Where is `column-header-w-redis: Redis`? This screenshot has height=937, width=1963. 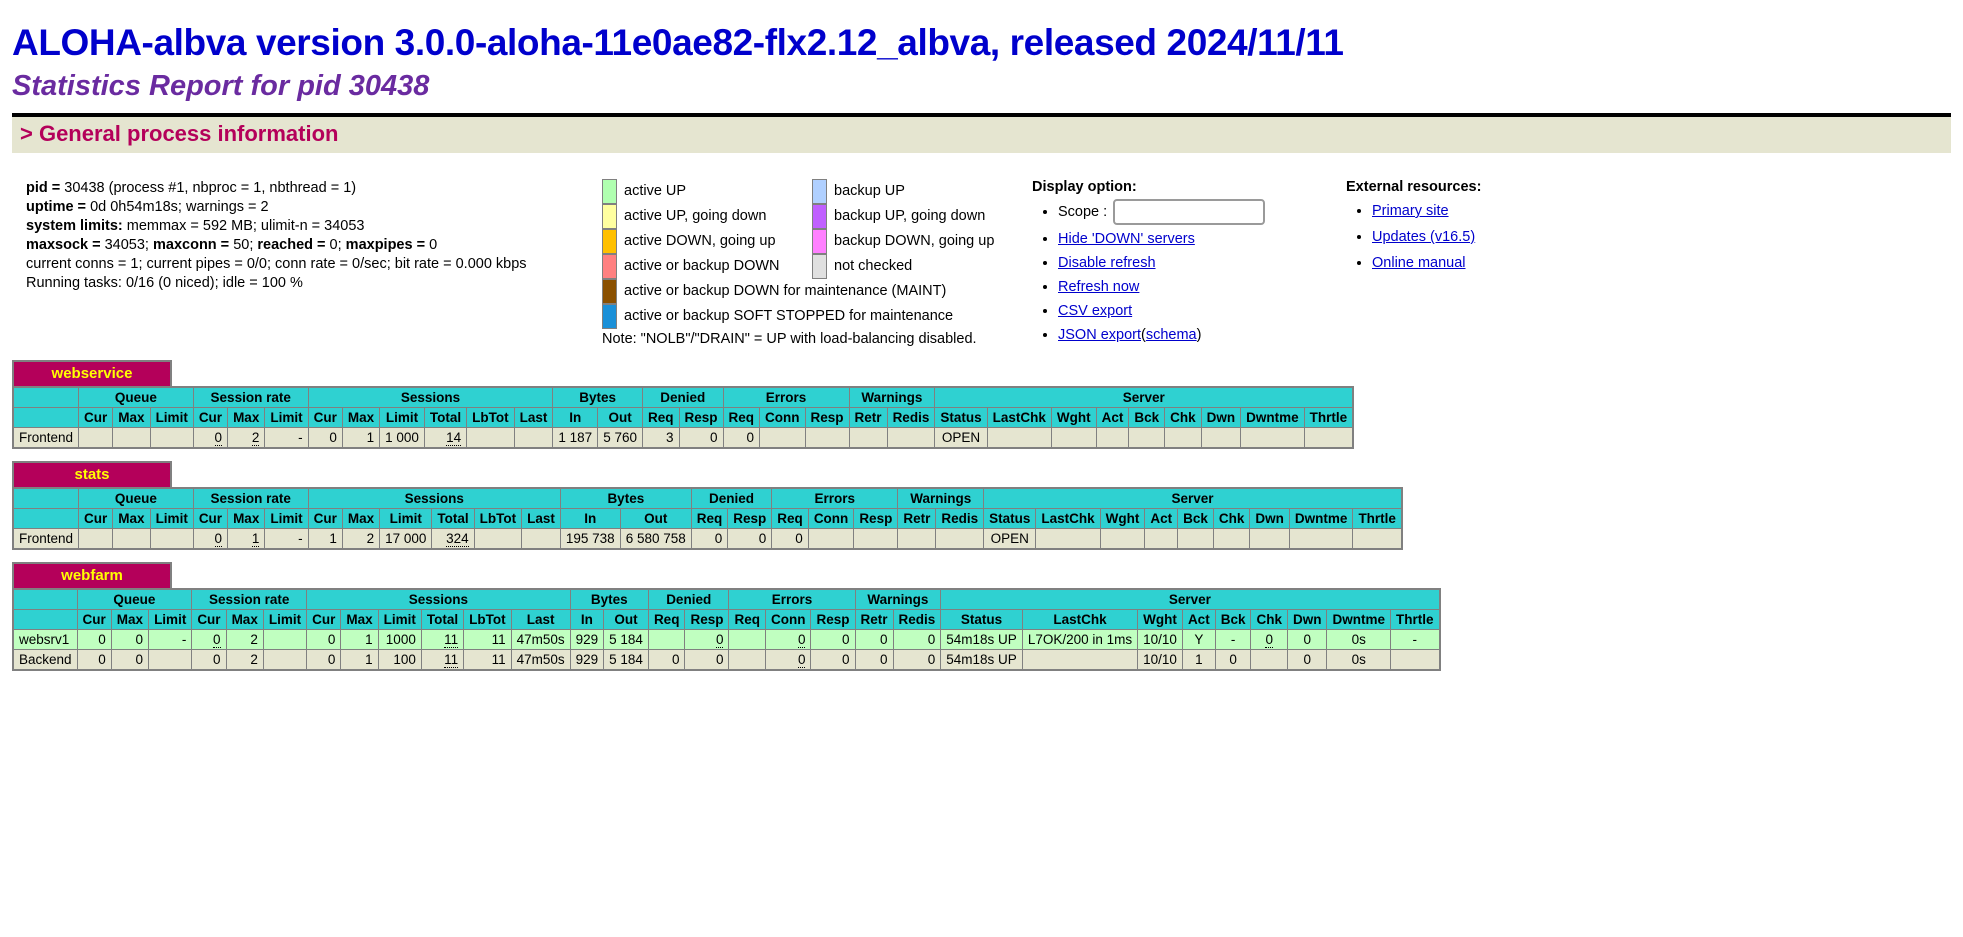 column-header-w-redis: Redis is located at coordinates (960, 518).